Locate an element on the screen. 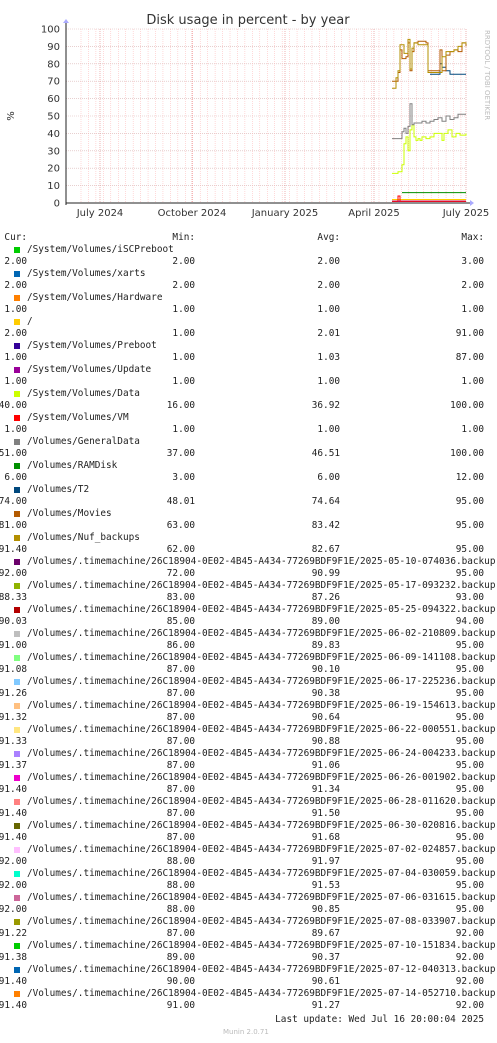 Image resolution: width=497 pixels, height=1043 pixels. legend-avg: 90.61 is located at coordinates (325, 981).